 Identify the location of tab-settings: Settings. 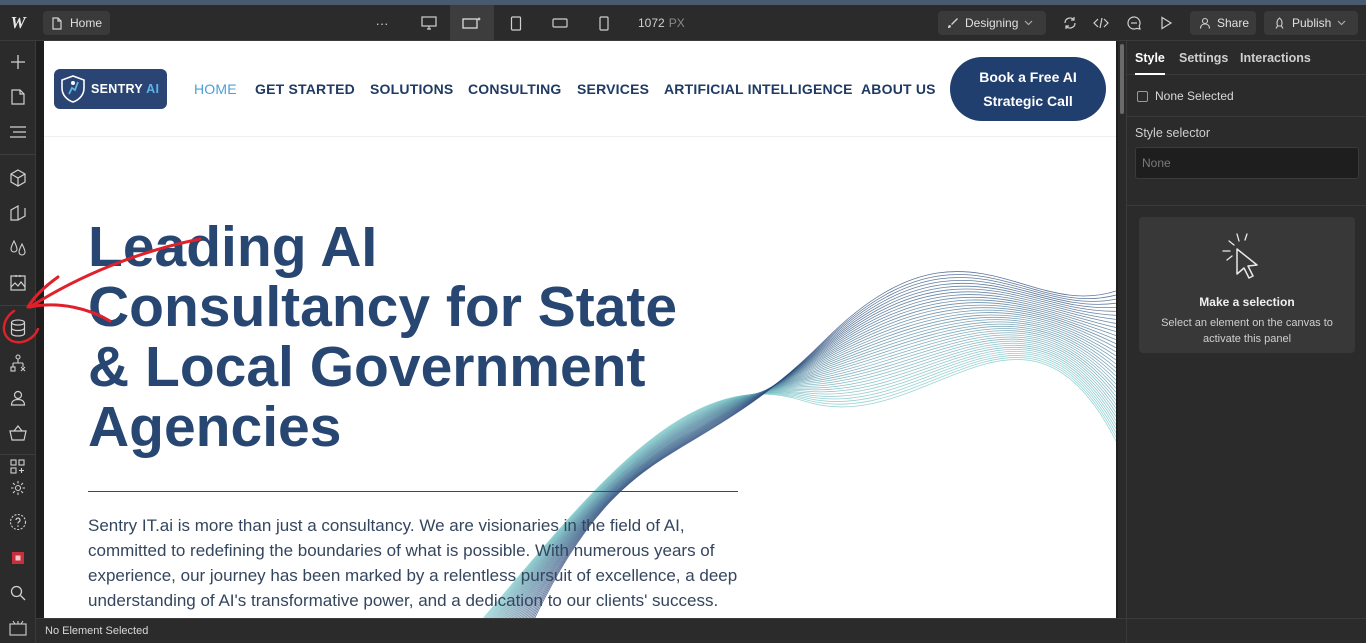
(1203, 58).